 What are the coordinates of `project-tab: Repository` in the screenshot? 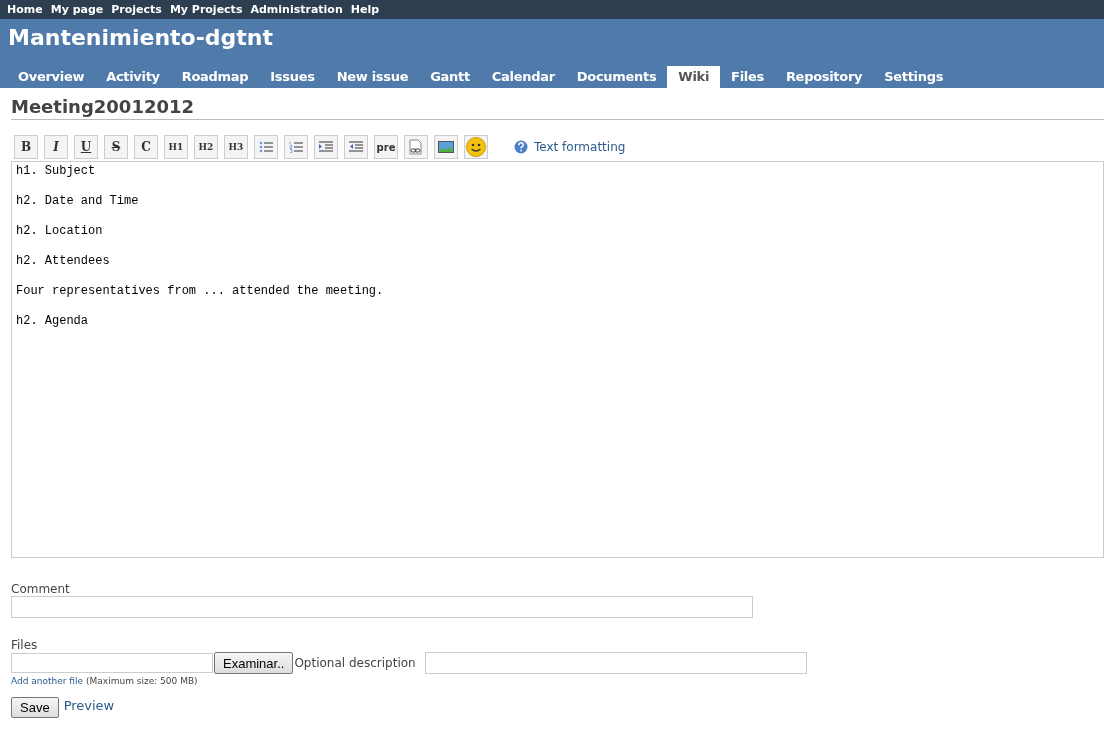 It's located at (824, 77).